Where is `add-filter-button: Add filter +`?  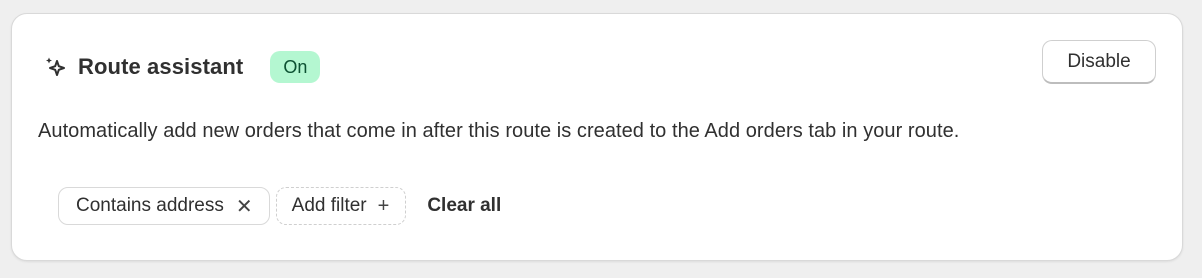
add-filter-button: Add filter + is located at coordinates (341, 206).